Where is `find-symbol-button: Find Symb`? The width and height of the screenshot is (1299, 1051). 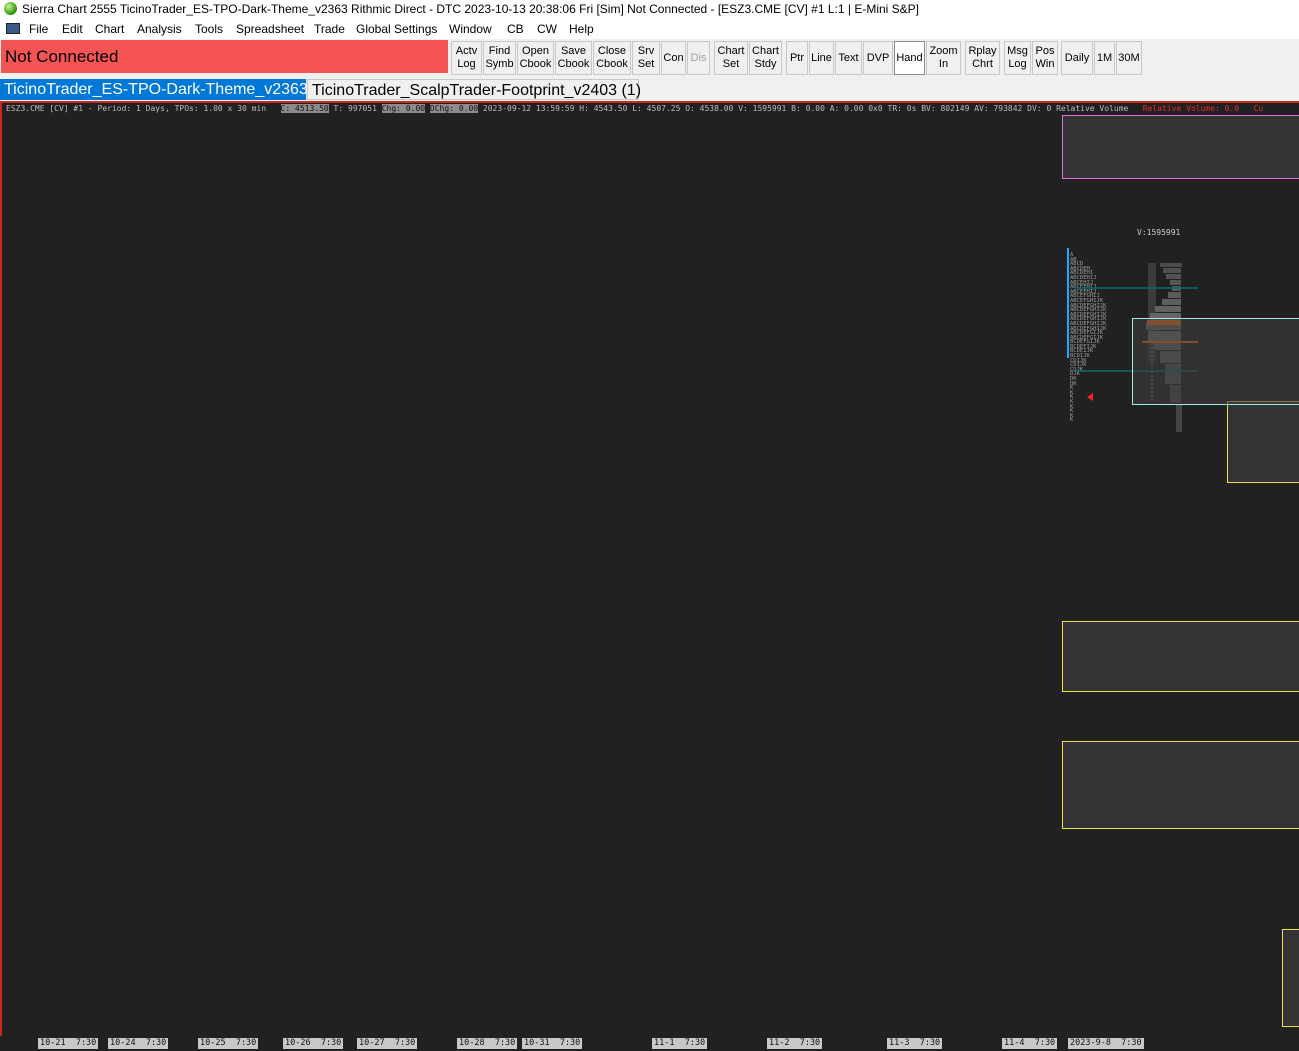
find-symbol-button: Find Symb is located at coordinates (499, 58).